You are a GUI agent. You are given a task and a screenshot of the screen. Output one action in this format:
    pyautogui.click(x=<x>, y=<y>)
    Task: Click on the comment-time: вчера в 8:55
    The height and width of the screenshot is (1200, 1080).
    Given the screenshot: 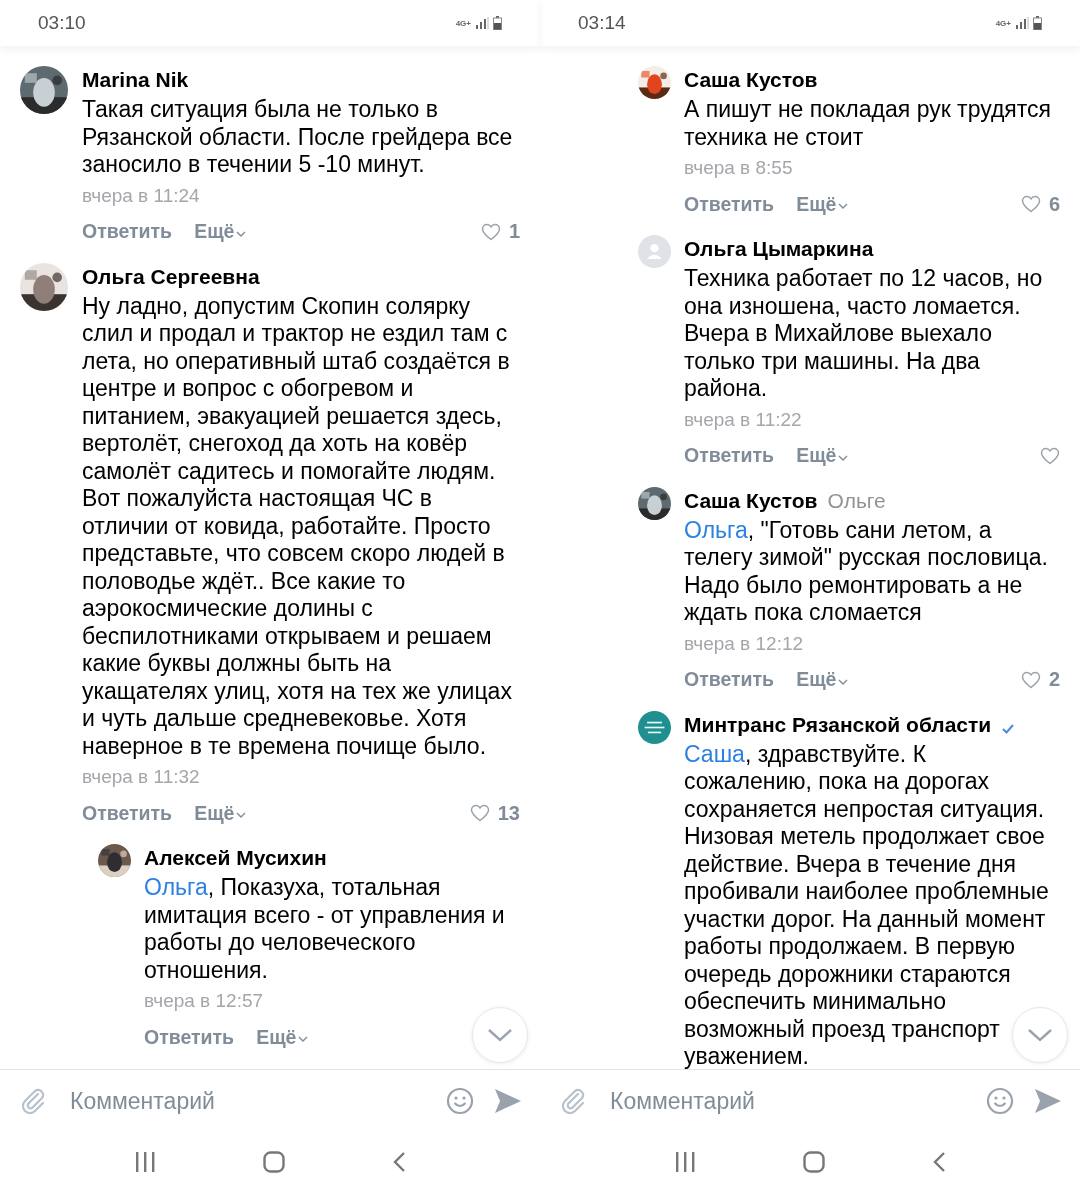 What is the action you would take?
    pyautogui.click(x=739, y=168)
    